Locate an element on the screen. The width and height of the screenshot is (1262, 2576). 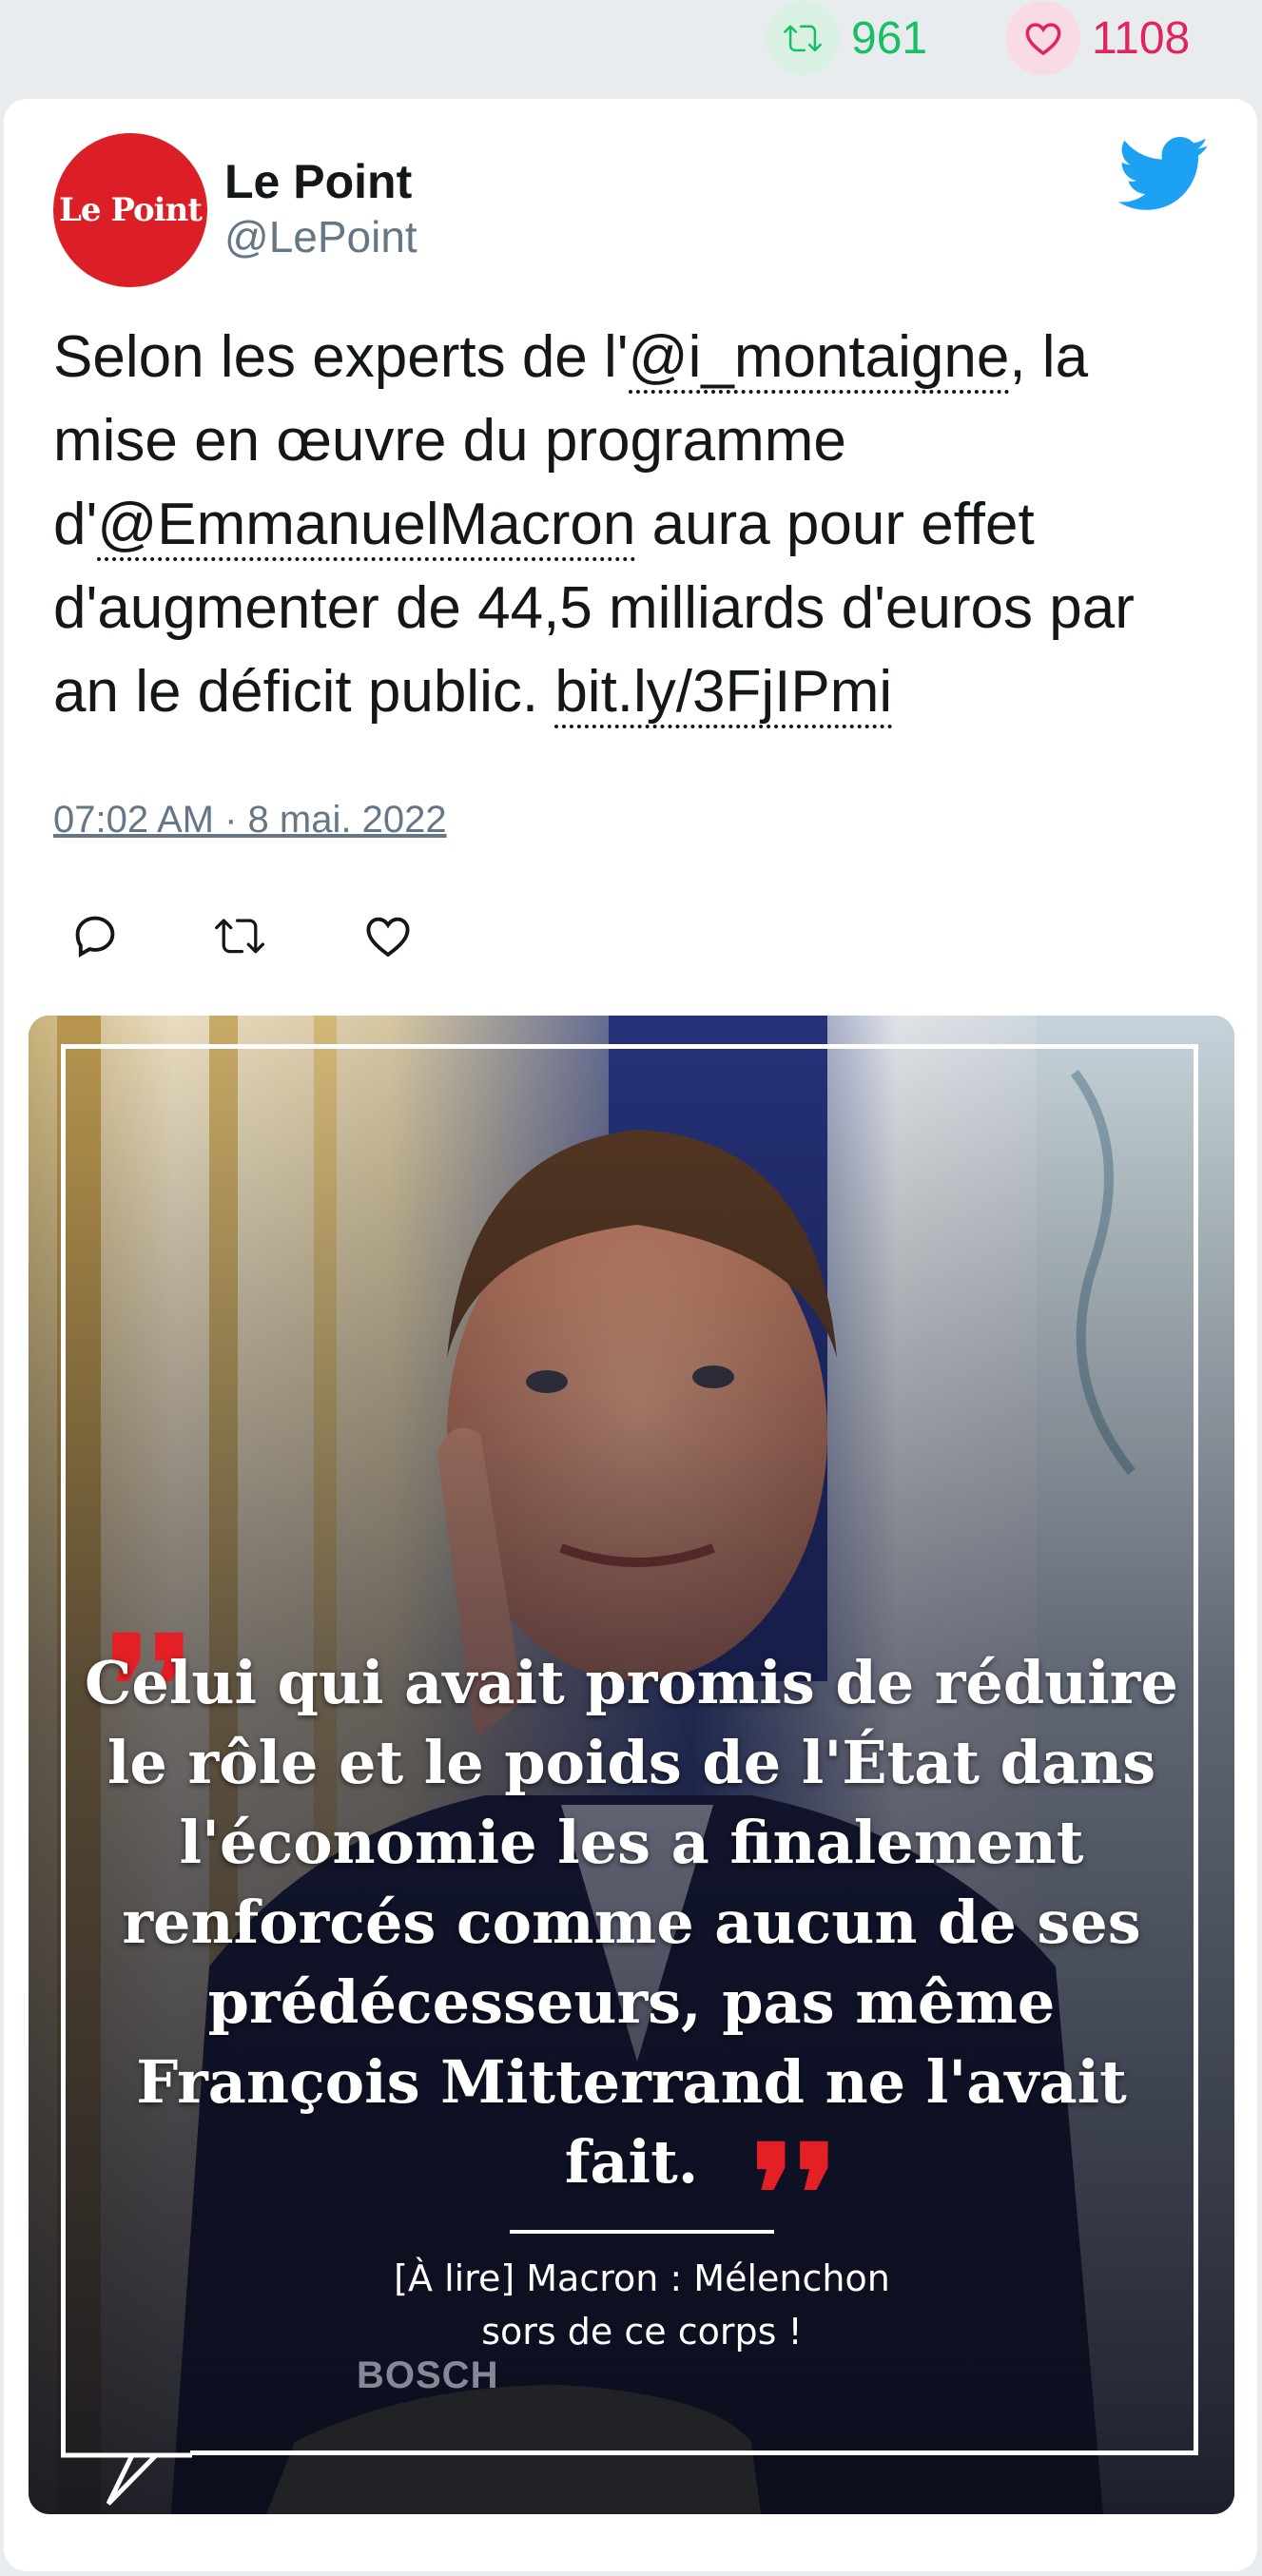
avatar-logo-text: Le Point is located at coordinates (130, 210).